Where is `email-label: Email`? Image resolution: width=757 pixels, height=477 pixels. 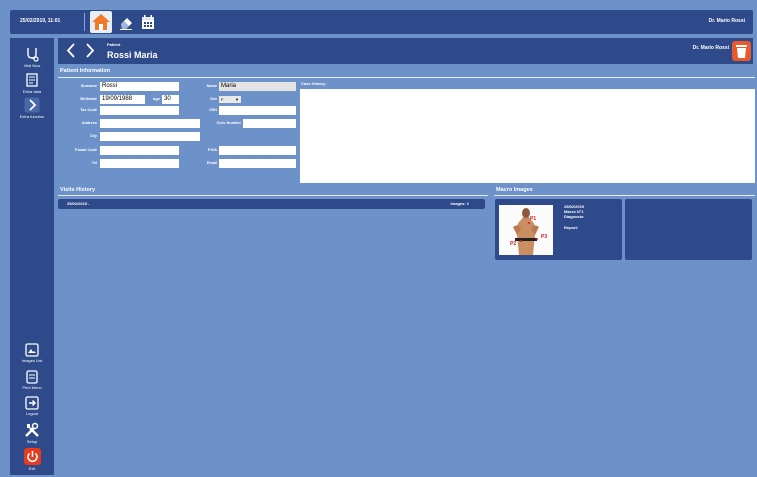
email-label: Email is located at coordinates (211, 163).